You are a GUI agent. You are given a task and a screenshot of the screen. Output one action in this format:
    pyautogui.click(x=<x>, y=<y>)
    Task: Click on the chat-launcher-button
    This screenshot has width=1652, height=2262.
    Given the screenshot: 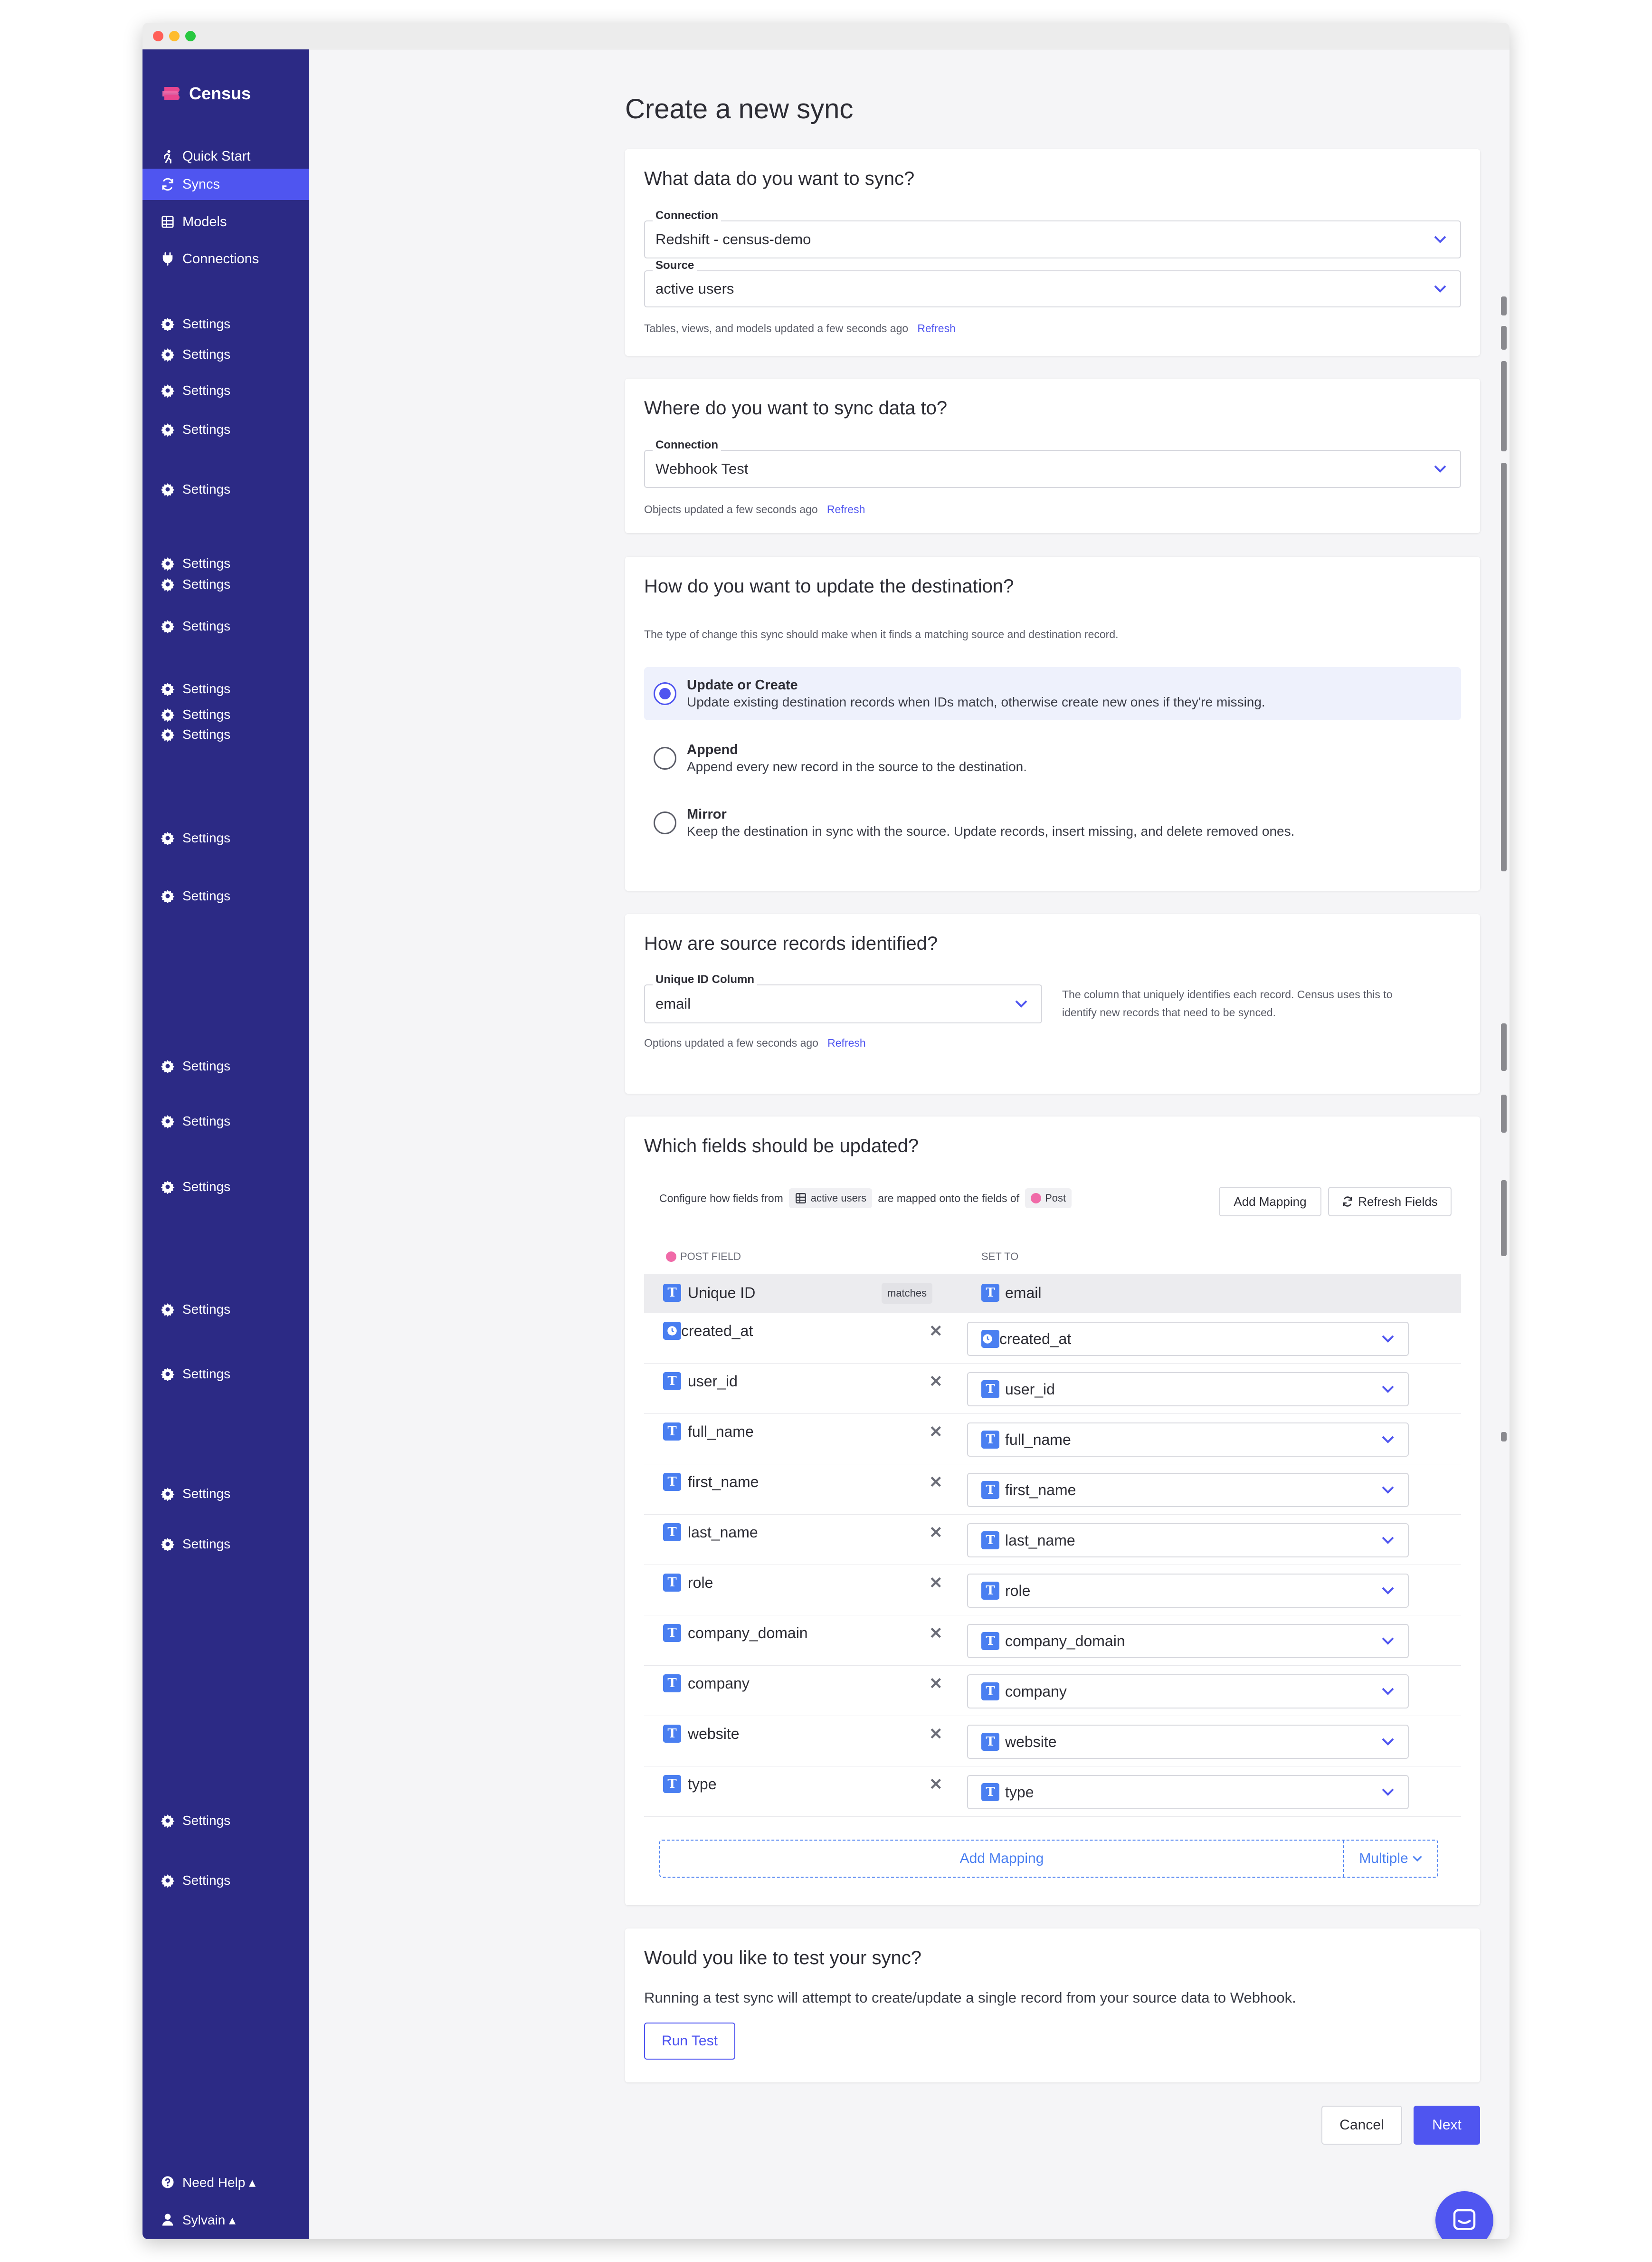 What is the action you would take?
    pyautogui.click(x=1464, y=2215)
    